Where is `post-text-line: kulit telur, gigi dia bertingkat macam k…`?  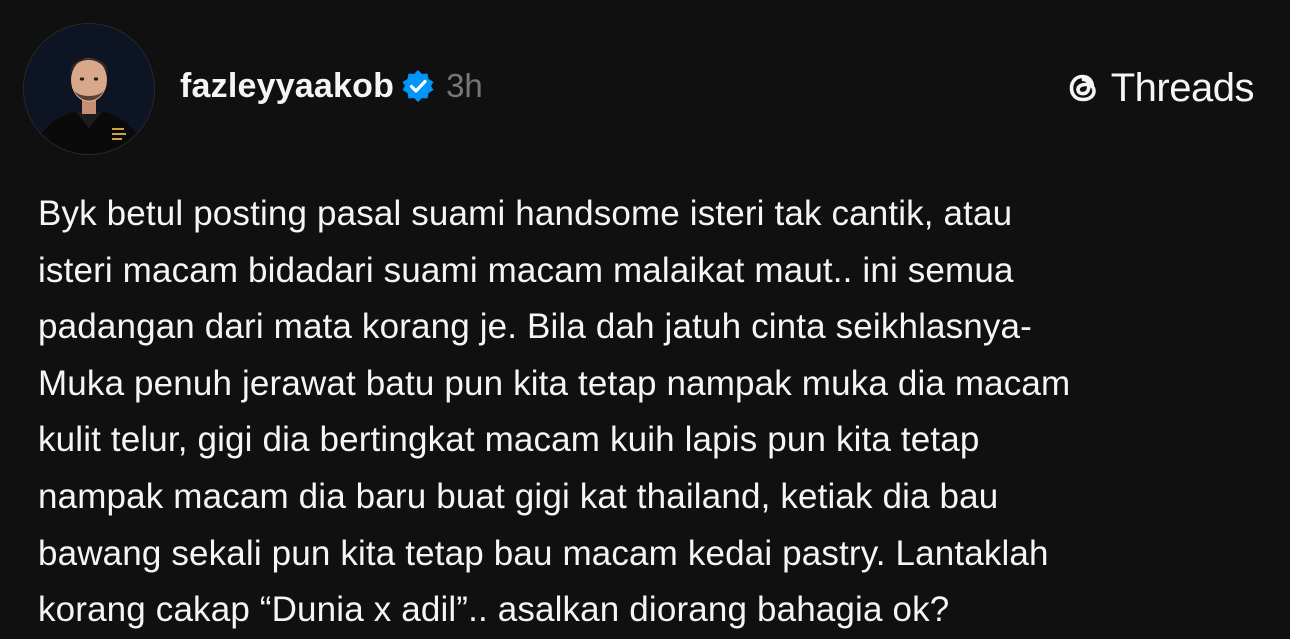
post-text-line: kulit telur, gigi dia bertingkat macam k… is located at coordinates (509, 440).